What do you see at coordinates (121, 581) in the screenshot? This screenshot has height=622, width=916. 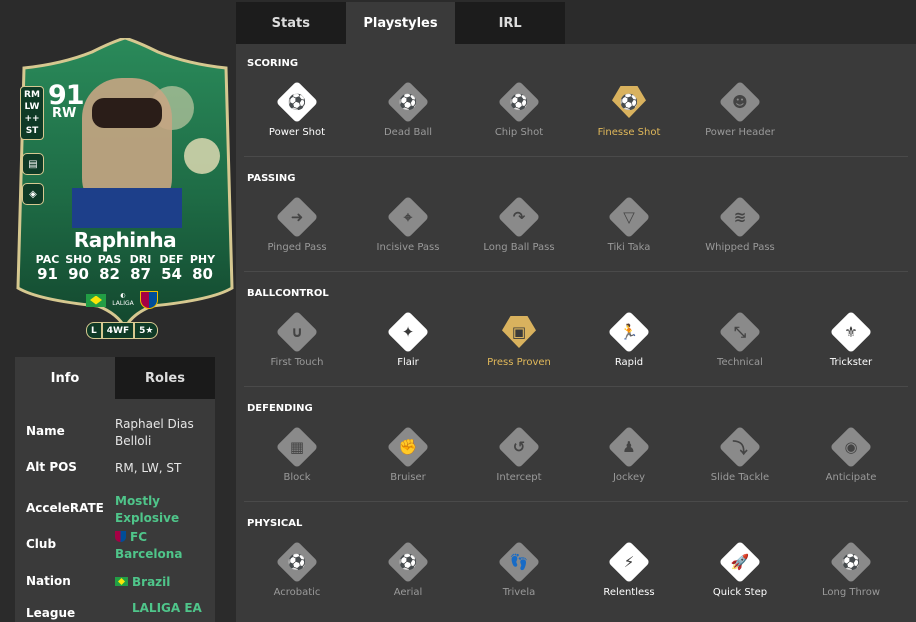 I see `nation-flag-icon` at bounding box center [121, 581].